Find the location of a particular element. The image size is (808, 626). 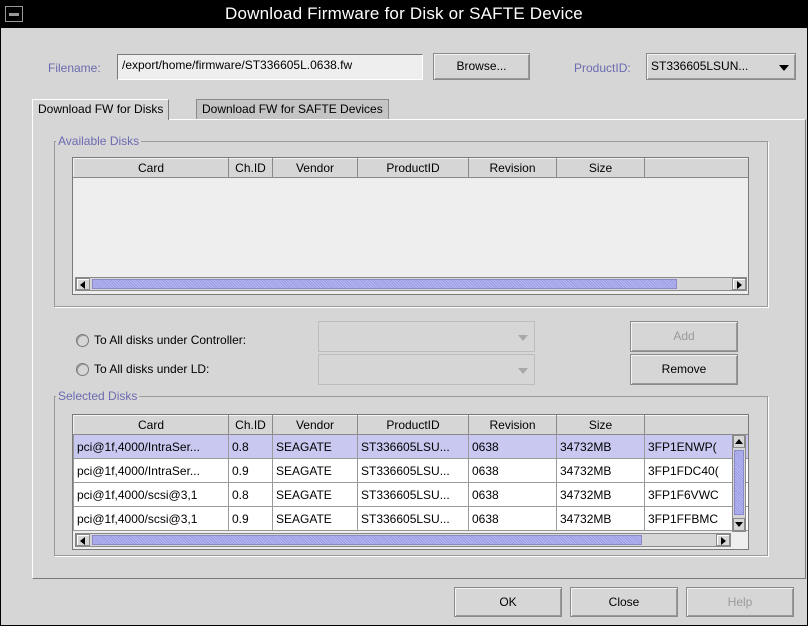

available-disks-hscrollbar is located at coordinates (411, 284).